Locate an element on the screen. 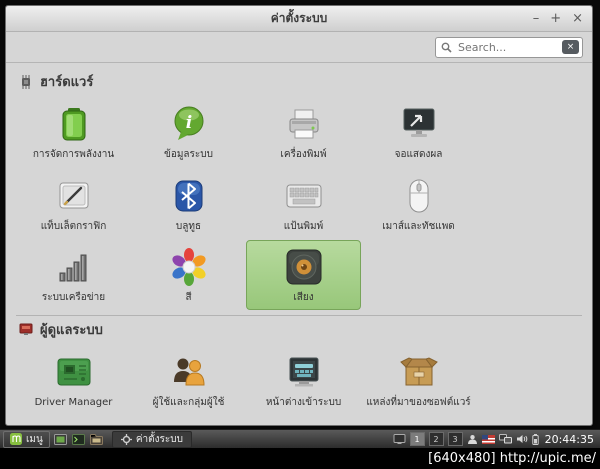 The image size is (600, 469). item-label: ข้อมูลระบบ is located at coordinates (188, 154).